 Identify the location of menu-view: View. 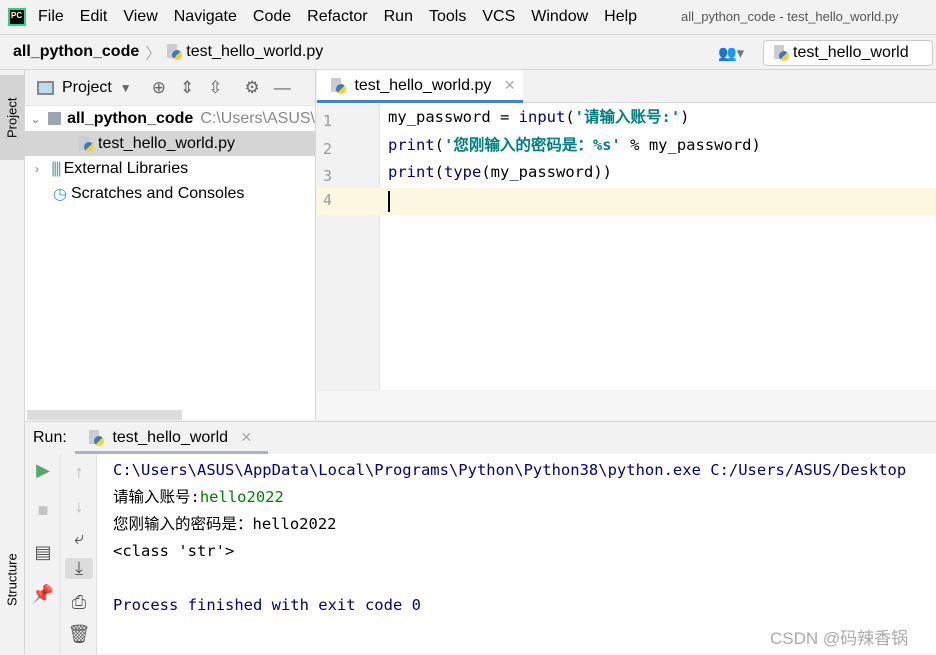
(140, 17).